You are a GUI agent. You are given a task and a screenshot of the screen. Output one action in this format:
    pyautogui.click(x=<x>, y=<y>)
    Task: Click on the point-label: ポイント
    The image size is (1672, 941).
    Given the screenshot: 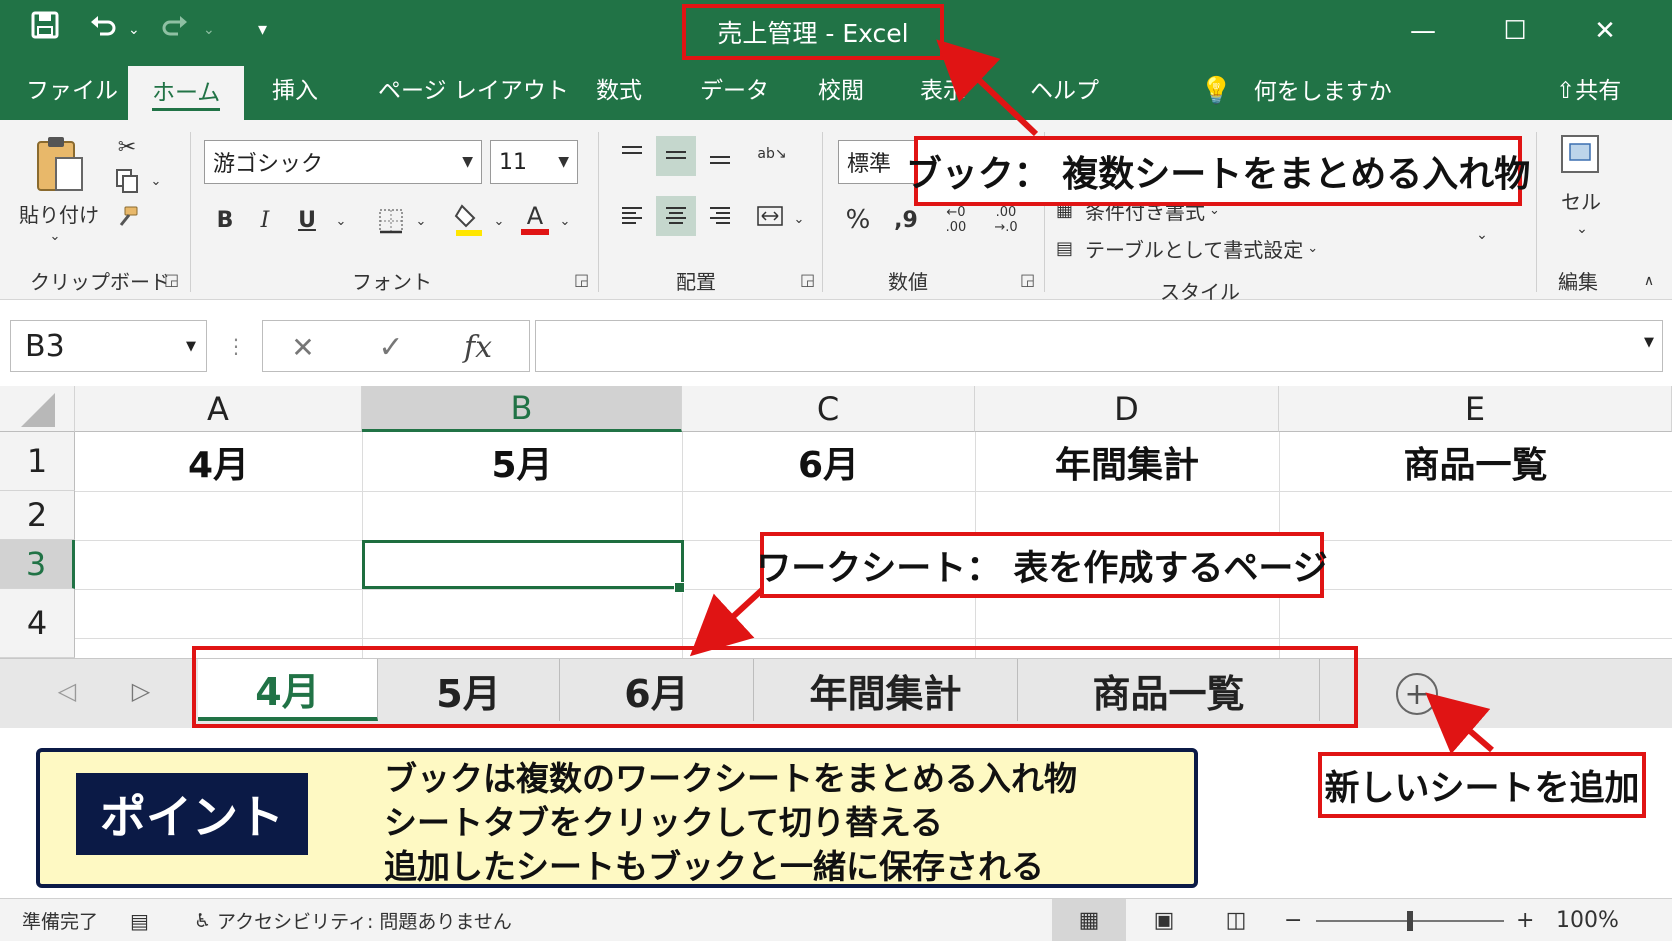 What is the action you would take?
    pyautogui.click(x=192, y=814)
    